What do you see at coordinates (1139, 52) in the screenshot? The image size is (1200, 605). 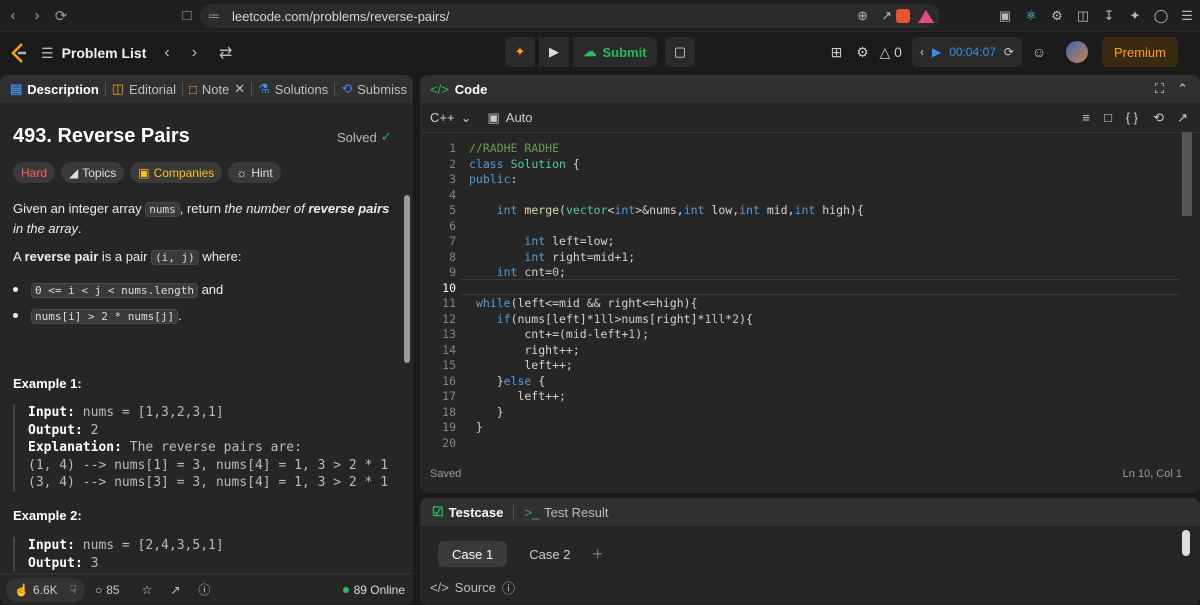 I see `premium-button: Premium` at bounding box center [1139, 52].